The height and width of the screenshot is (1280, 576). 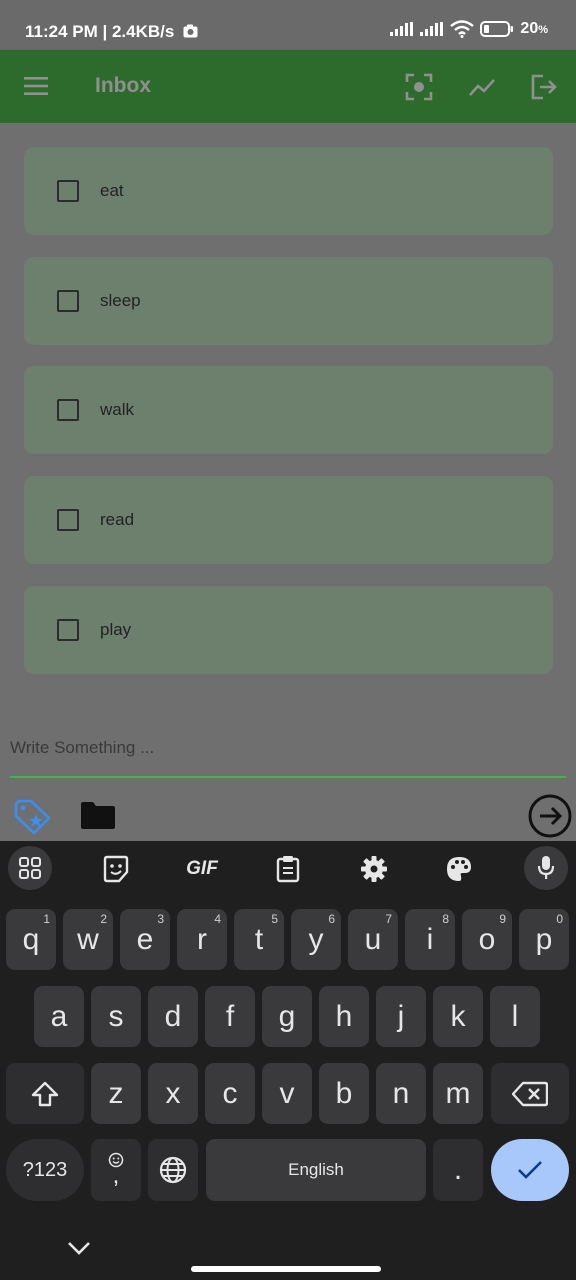 I want to click on status-indicators: 20%, so click(x=469, y=29).